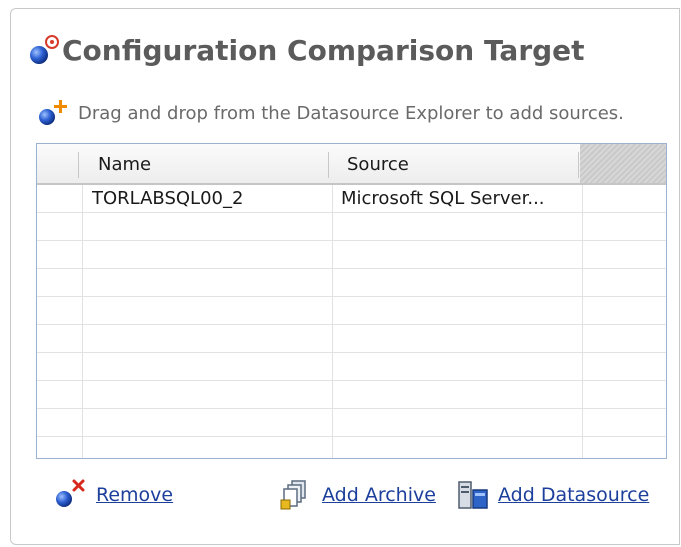 The image size is (681, 547). I want to click on add-source-icon, so click(53, 112).